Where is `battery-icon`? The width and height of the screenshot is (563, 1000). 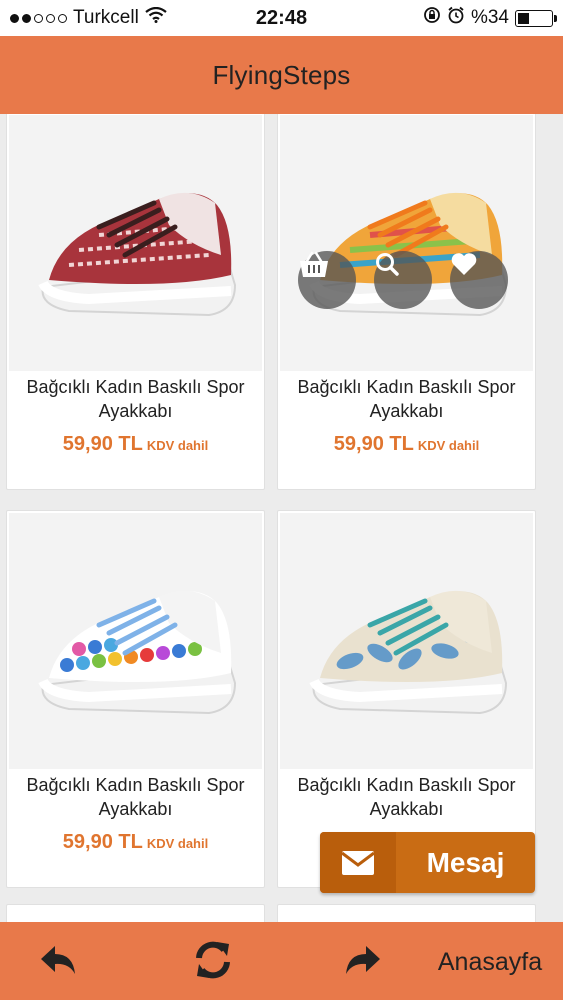
battery-icon is located at coordinates (536, 18).